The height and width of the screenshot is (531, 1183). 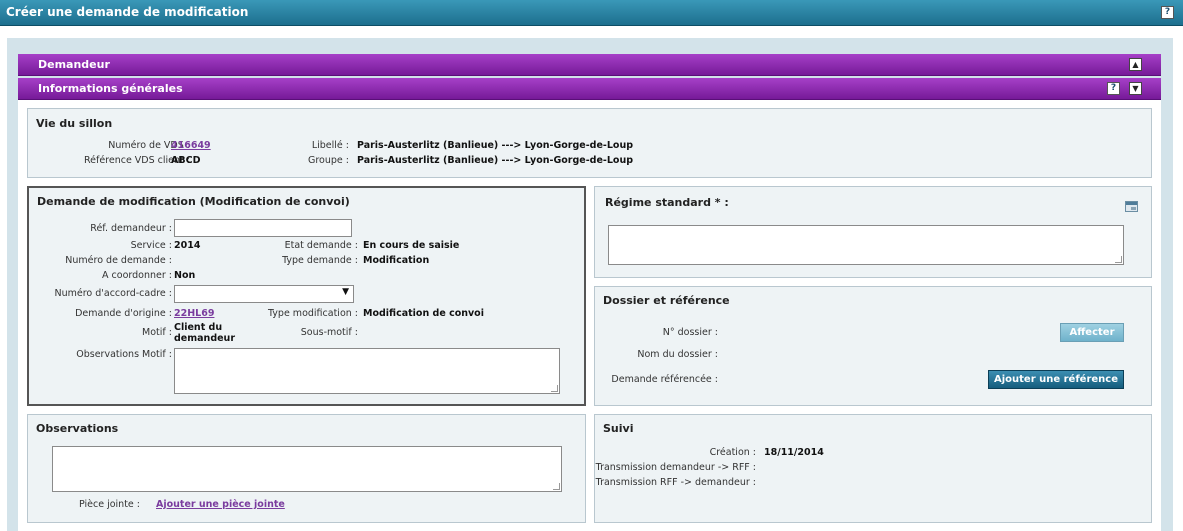 I want to click on panel-regime-standard: Régime standard * :, so click(x=873, y=232).